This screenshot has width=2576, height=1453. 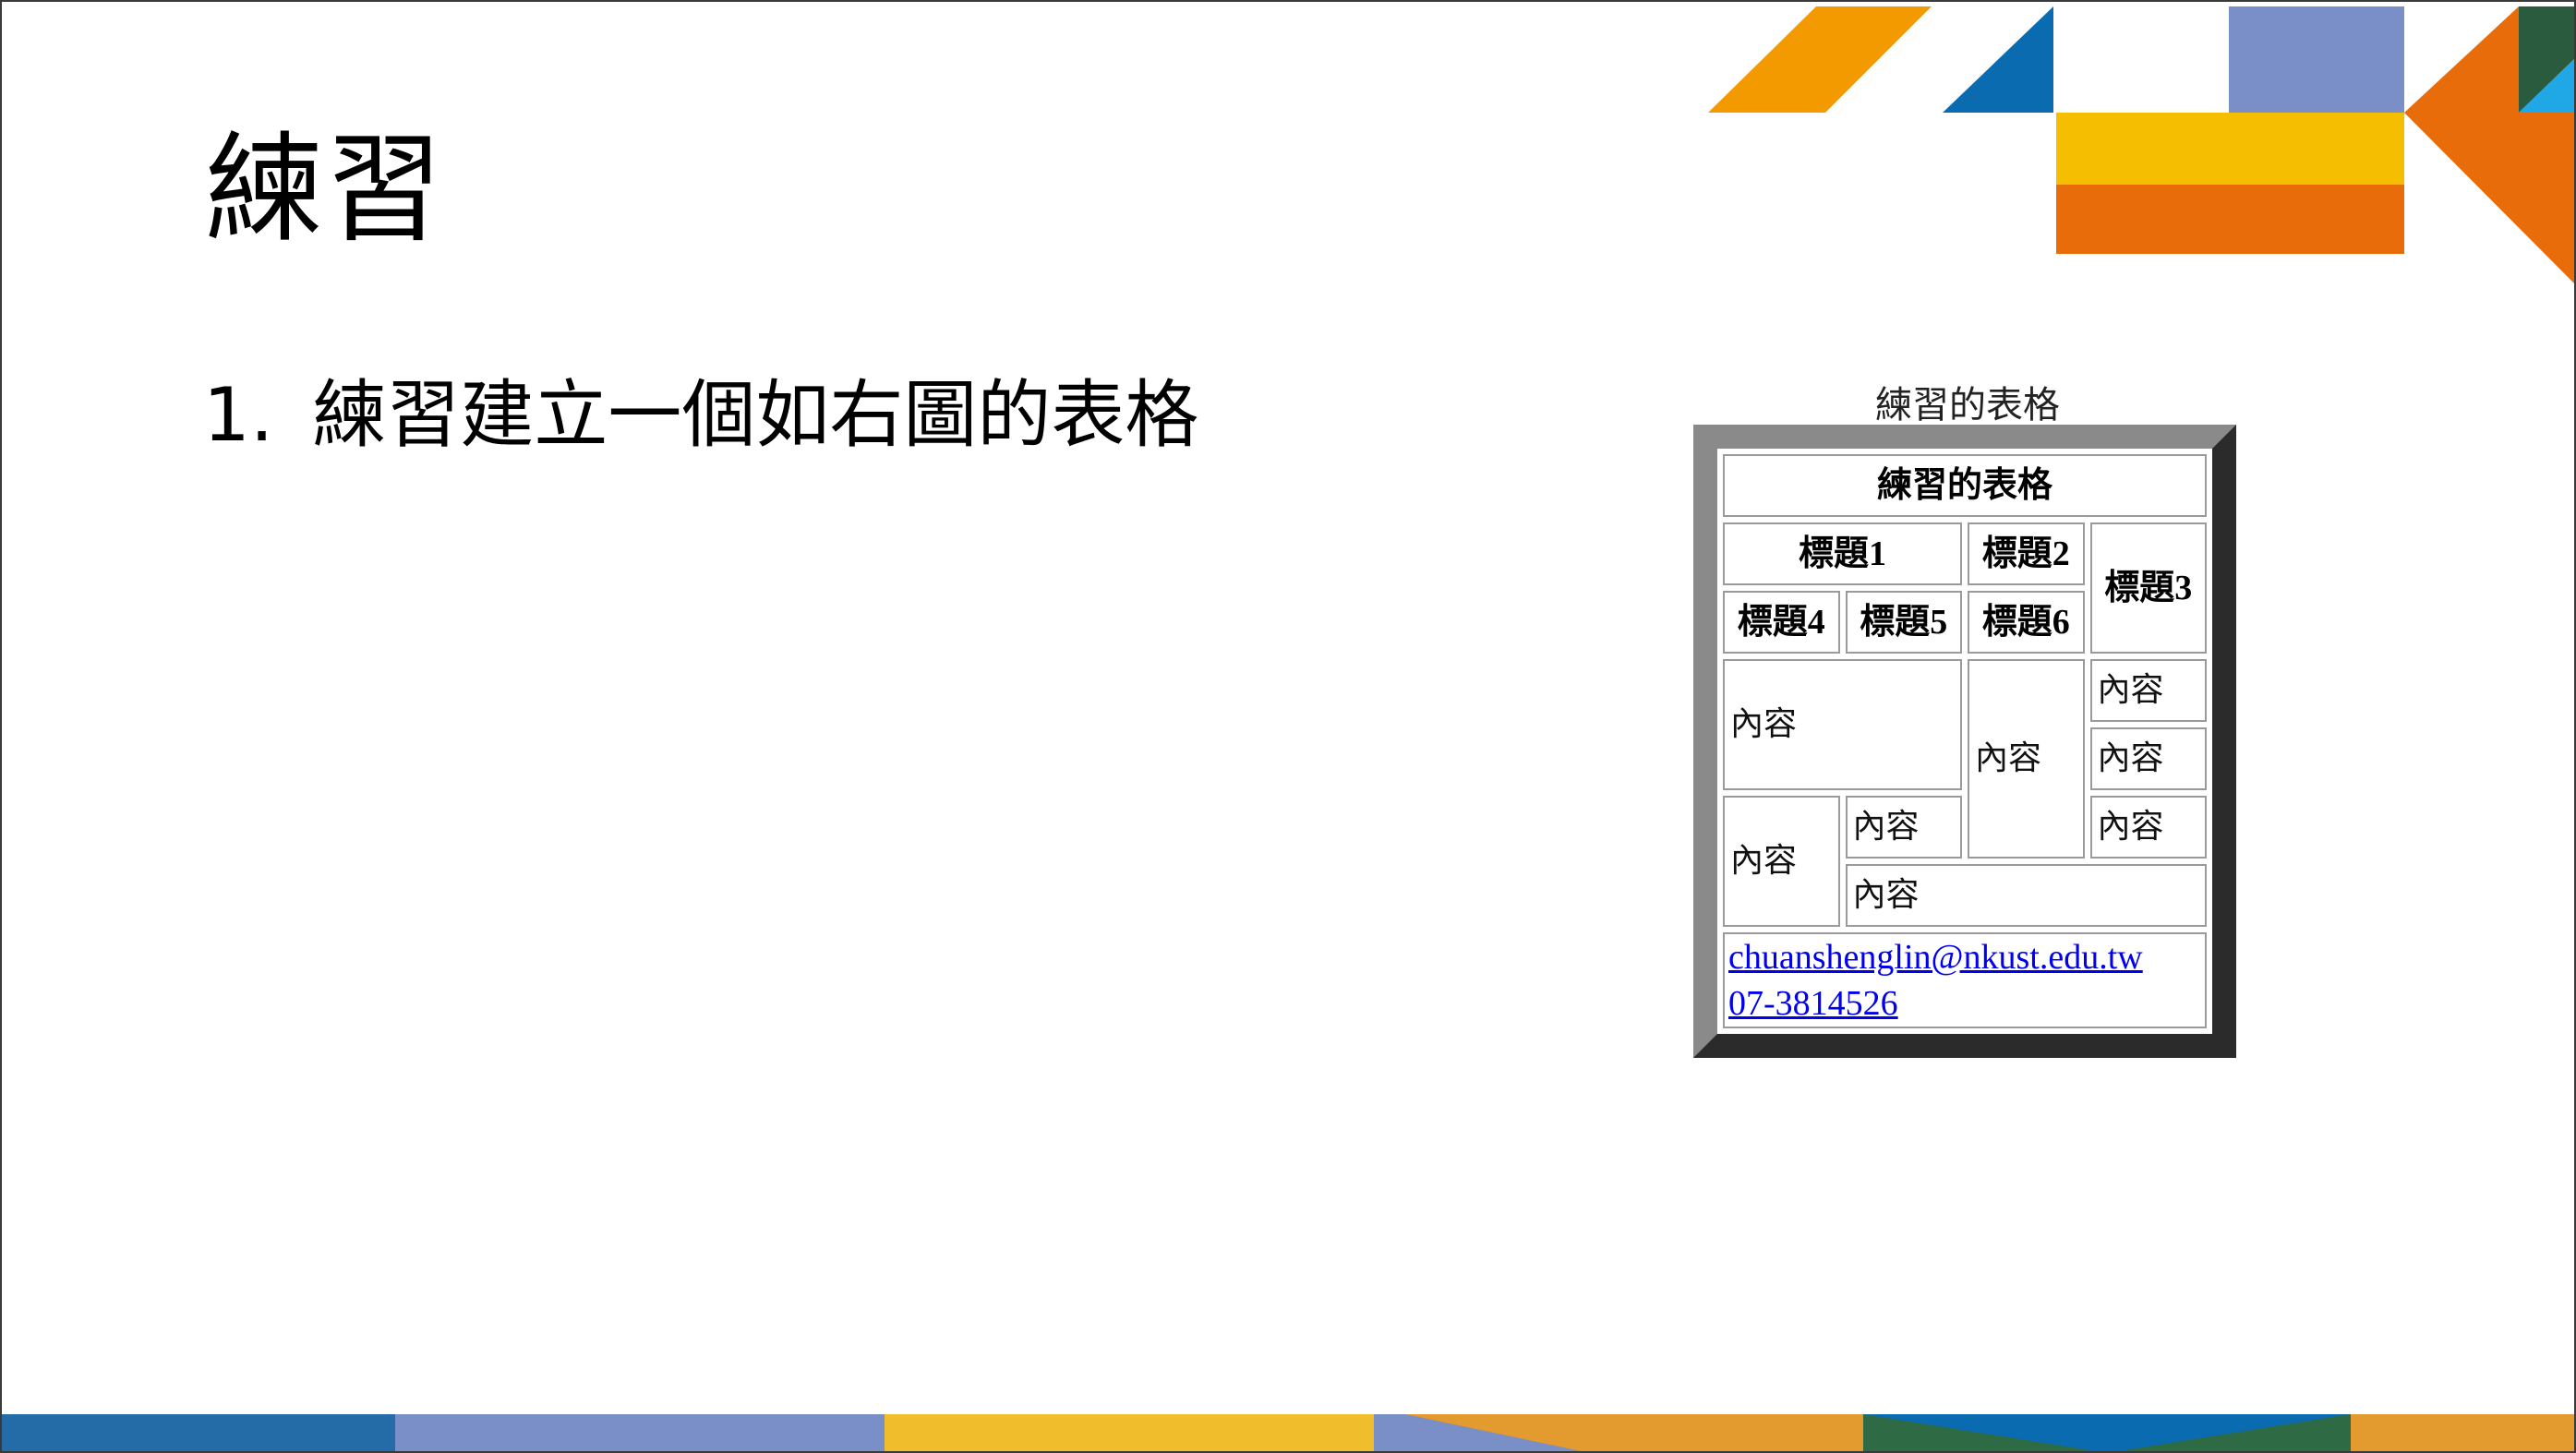 I want to click on deco-orange-band, so click(x=2230, y=219).